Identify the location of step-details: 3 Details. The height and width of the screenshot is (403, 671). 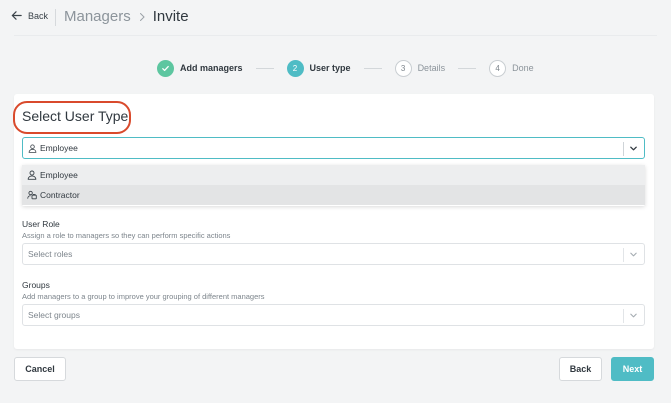
(420, 68).